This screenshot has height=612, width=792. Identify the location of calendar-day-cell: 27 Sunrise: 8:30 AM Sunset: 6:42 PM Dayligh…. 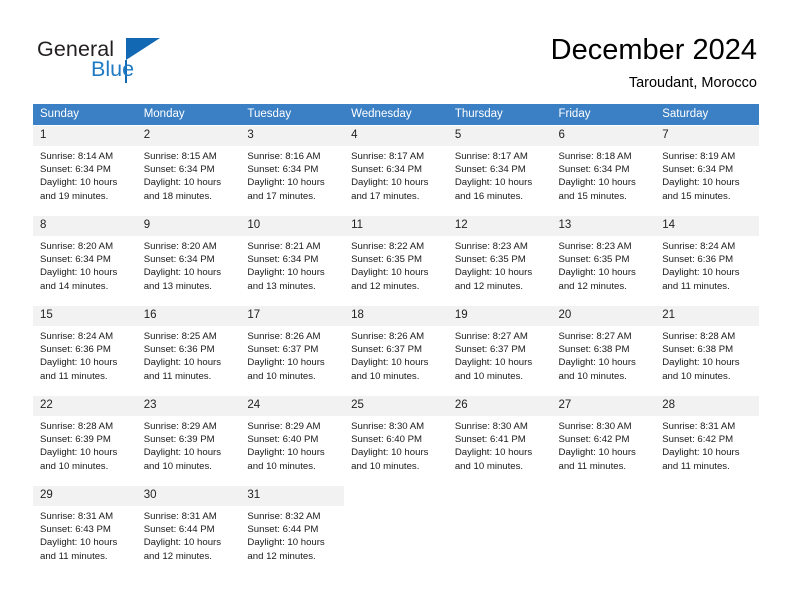
(603, 440).